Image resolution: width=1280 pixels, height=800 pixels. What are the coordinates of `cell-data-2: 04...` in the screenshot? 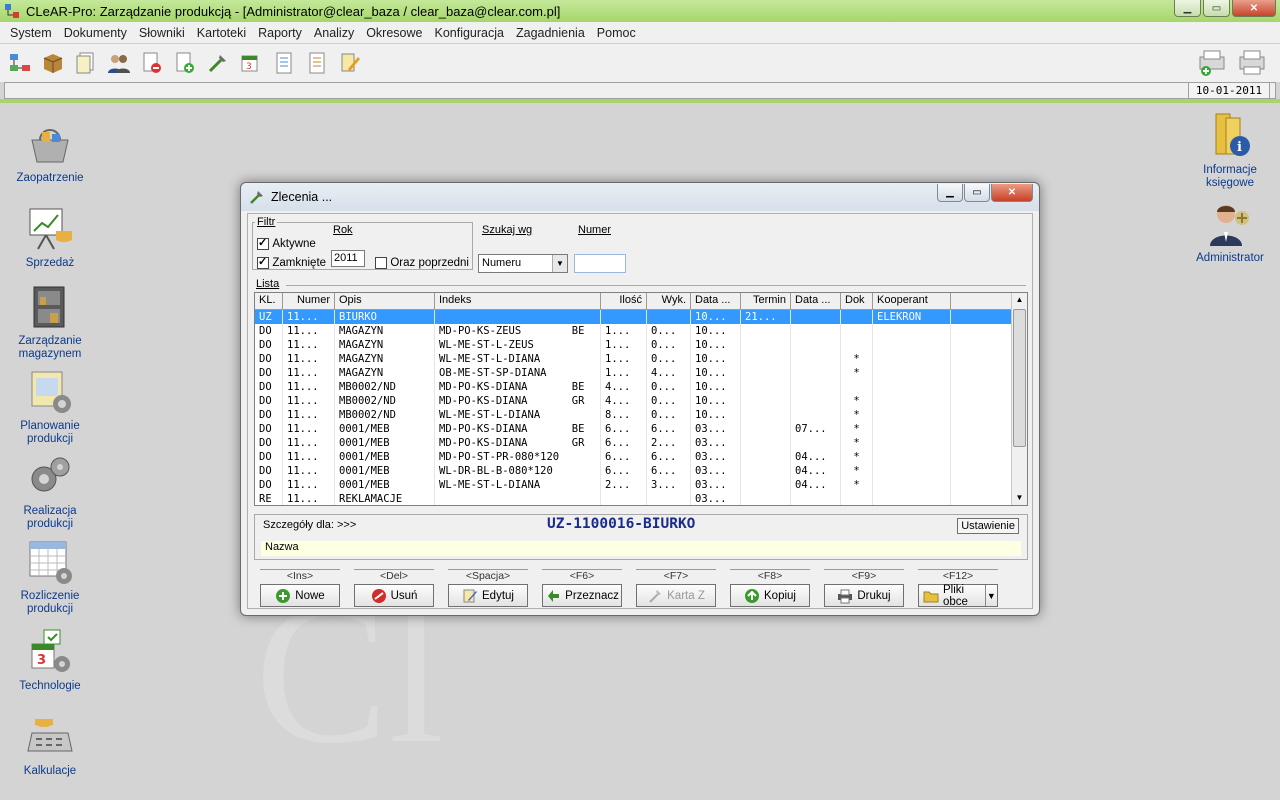 It's located at (816, 485).